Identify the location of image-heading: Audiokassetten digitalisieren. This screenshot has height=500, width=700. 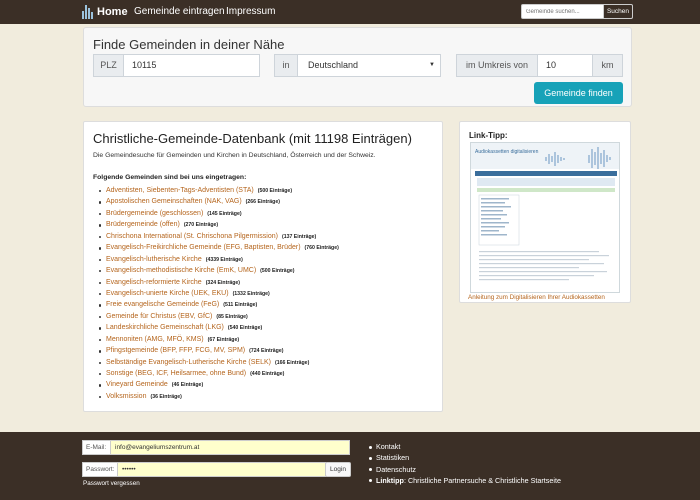
(507, 152).